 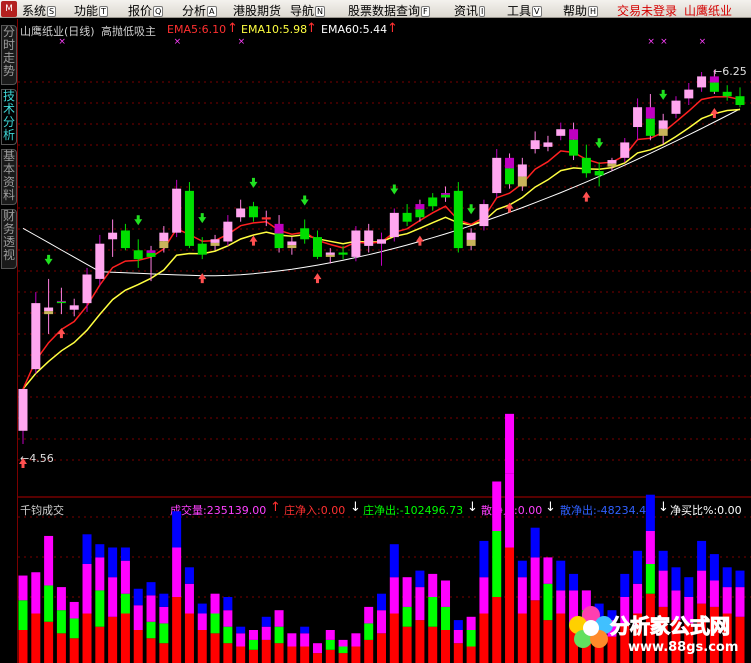 What do you see at coordinates (9, 55) in the screenshot?
I see `side-tab-0: 分时走势` at bounding box center [9, 55].